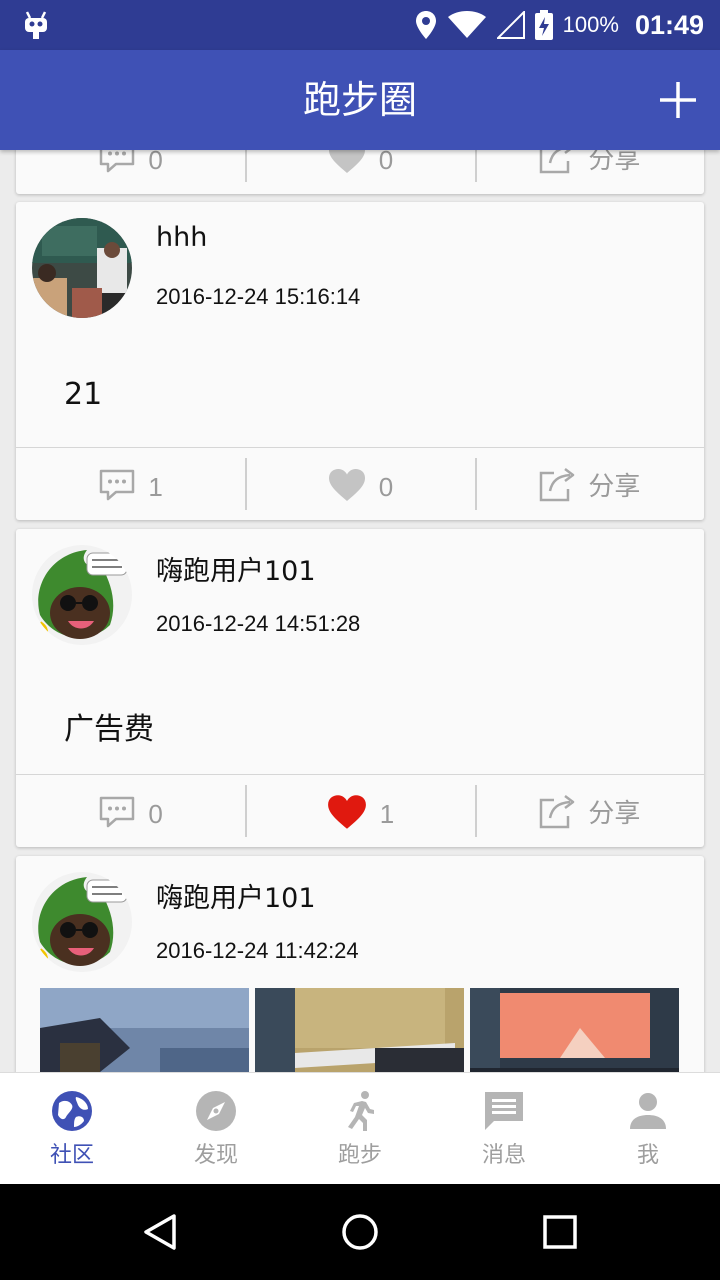 This screenshot has width=720, height=1280. I want to click on android-bot-icon, so click(36, 25).